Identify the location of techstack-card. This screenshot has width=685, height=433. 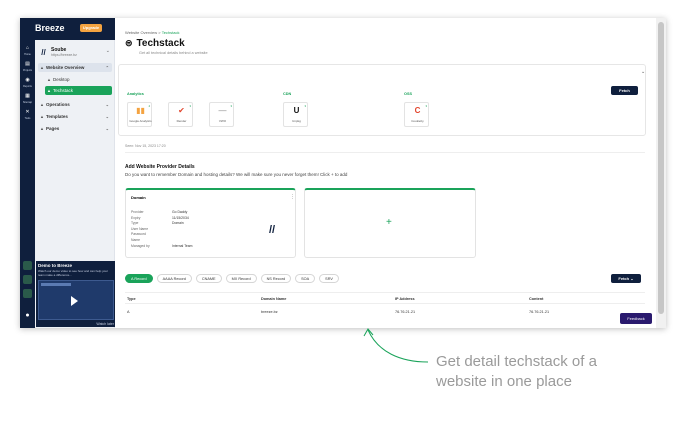
(382, 100).